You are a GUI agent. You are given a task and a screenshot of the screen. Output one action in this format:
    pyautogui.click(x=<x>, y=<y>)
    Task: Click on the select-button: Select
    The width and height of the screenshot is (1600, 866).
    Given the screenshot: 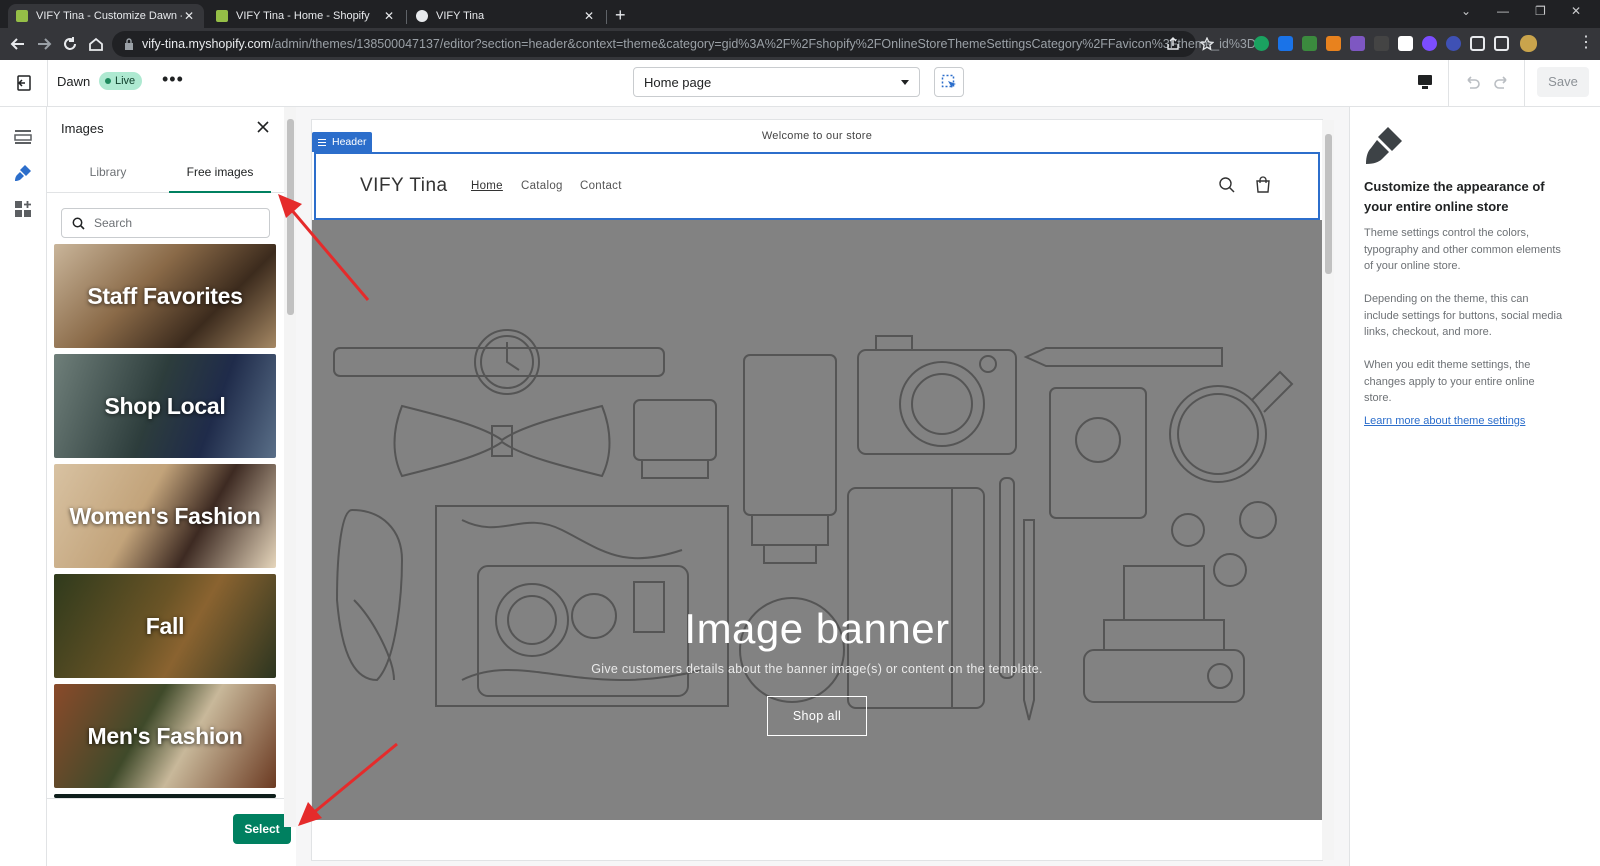 What is the action you would take?
    pyautogui.click(x=262, y=829)
    